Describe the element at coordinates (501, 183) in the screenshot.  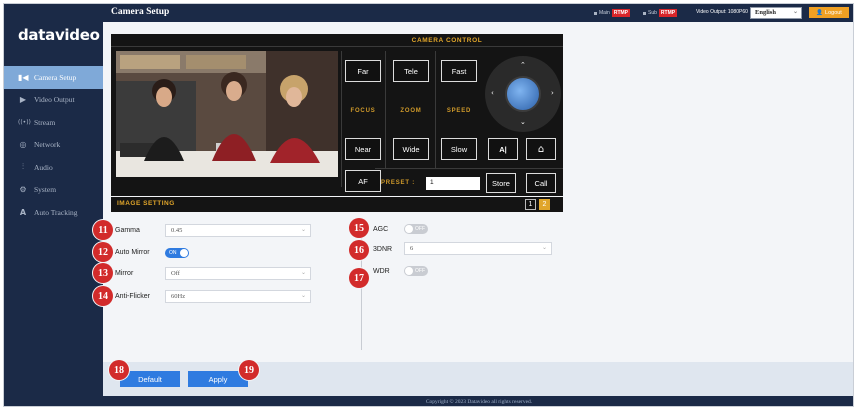
I see `store-button: Store` at that location.